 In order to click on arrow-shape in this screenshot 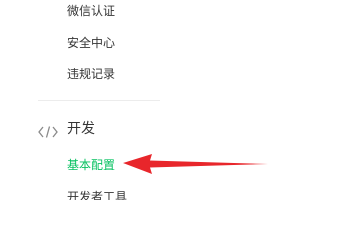, I will do `click(195, 164)`.